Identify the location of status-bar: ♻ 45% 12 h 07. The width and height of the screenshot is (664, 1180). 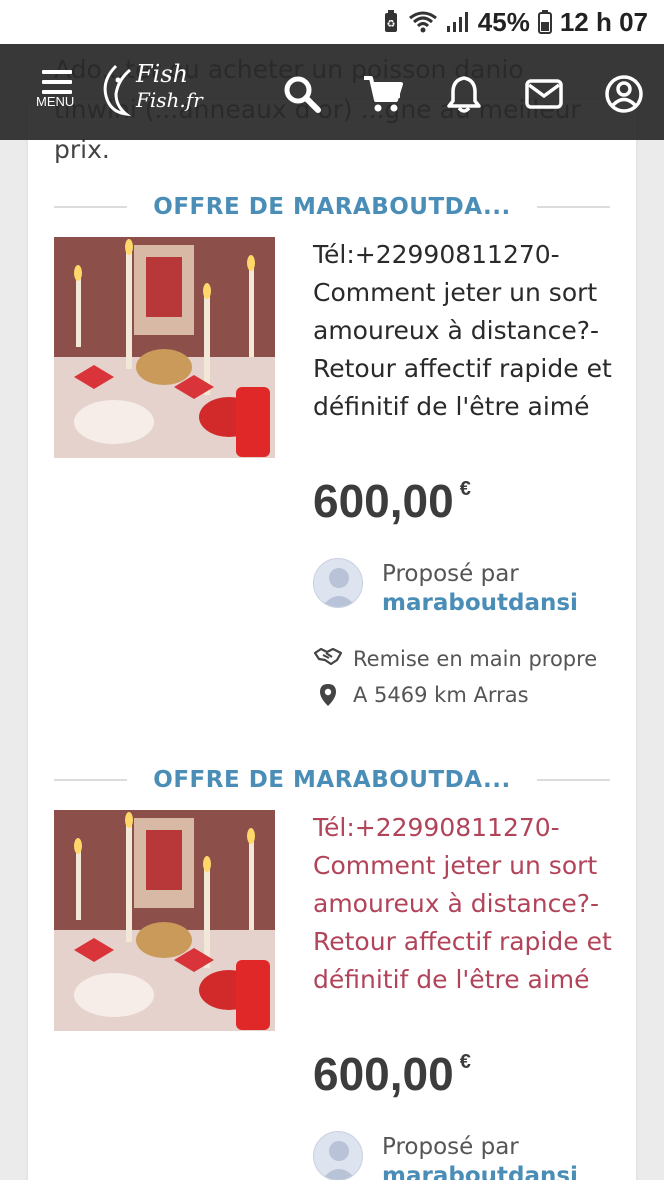
(332, 22).